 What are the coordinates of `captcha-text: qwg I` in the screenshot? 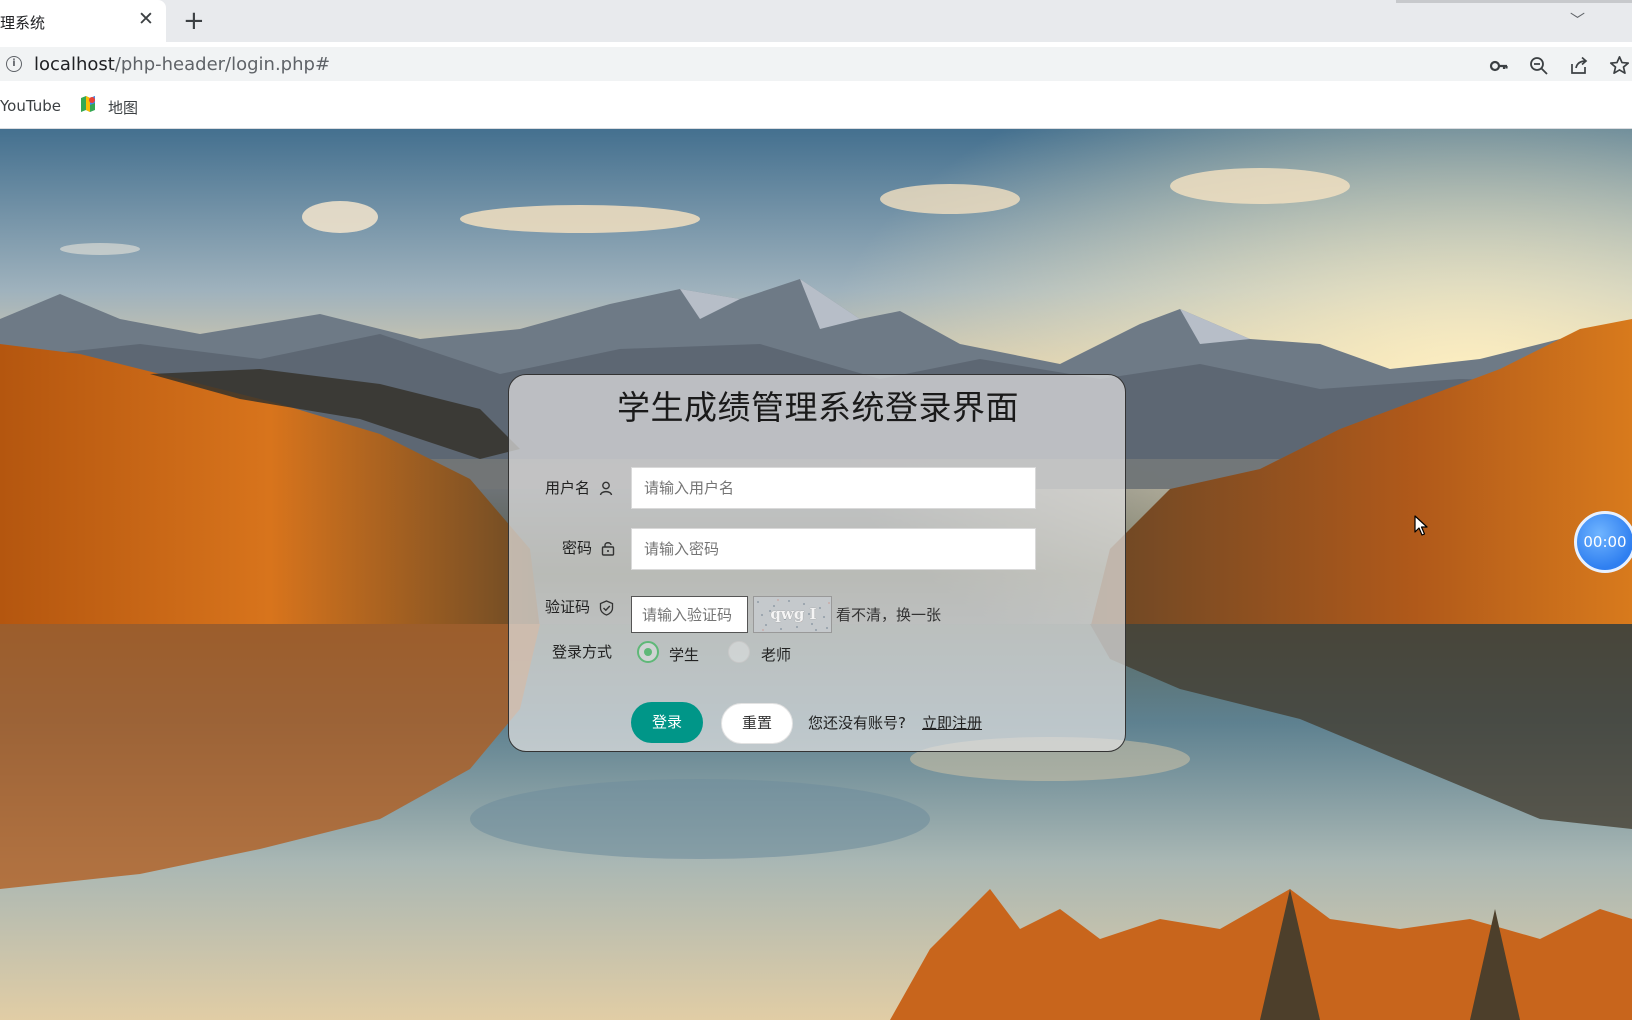 It's located at (793, 614).